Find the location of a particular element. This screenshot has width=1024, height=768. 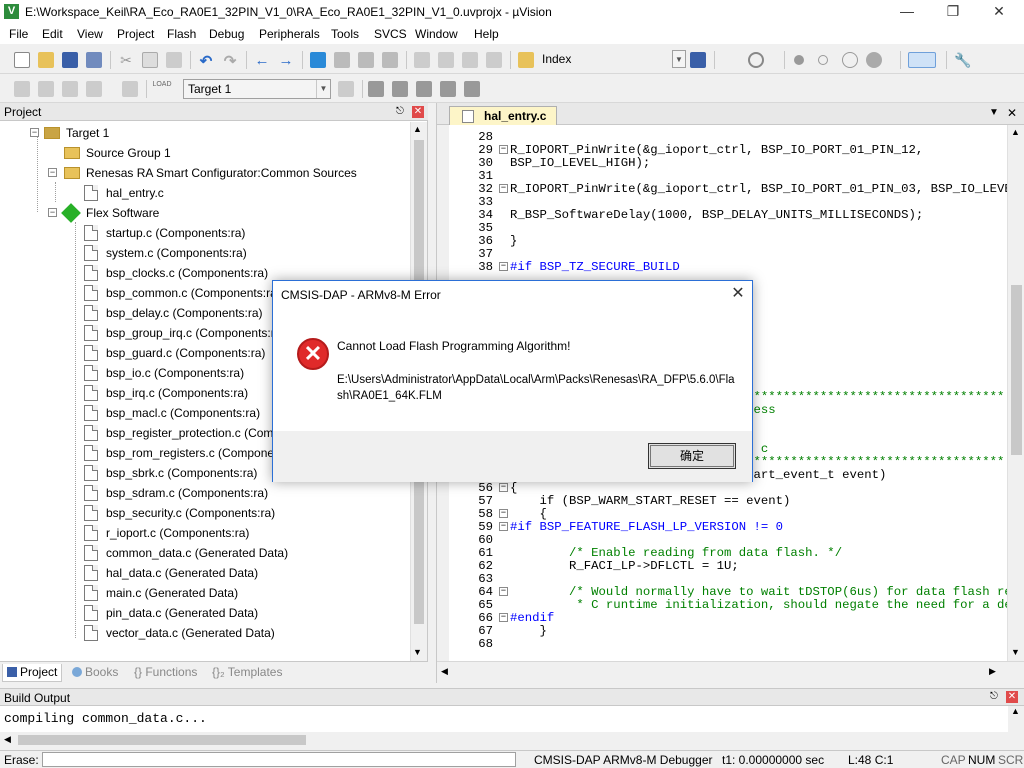

unindent-icon is located at coordinates (446, 60).